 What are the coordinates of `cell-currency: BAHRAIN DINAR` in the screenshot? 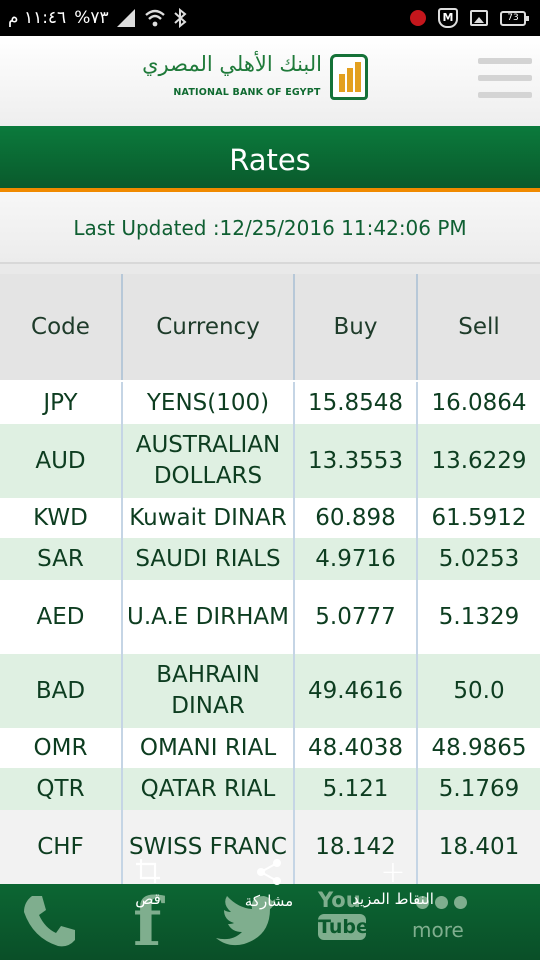 It's located at (207, 691).